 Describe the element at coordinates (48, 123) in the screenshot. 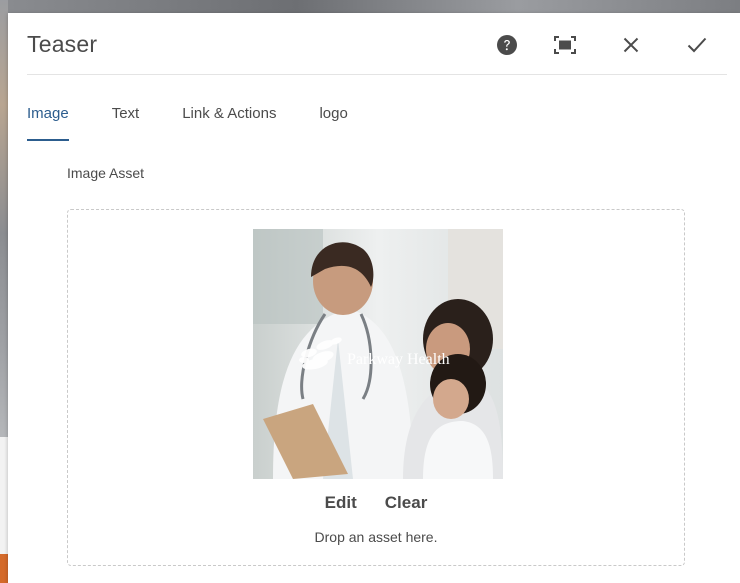

I see `tab-image: Image` at that location.